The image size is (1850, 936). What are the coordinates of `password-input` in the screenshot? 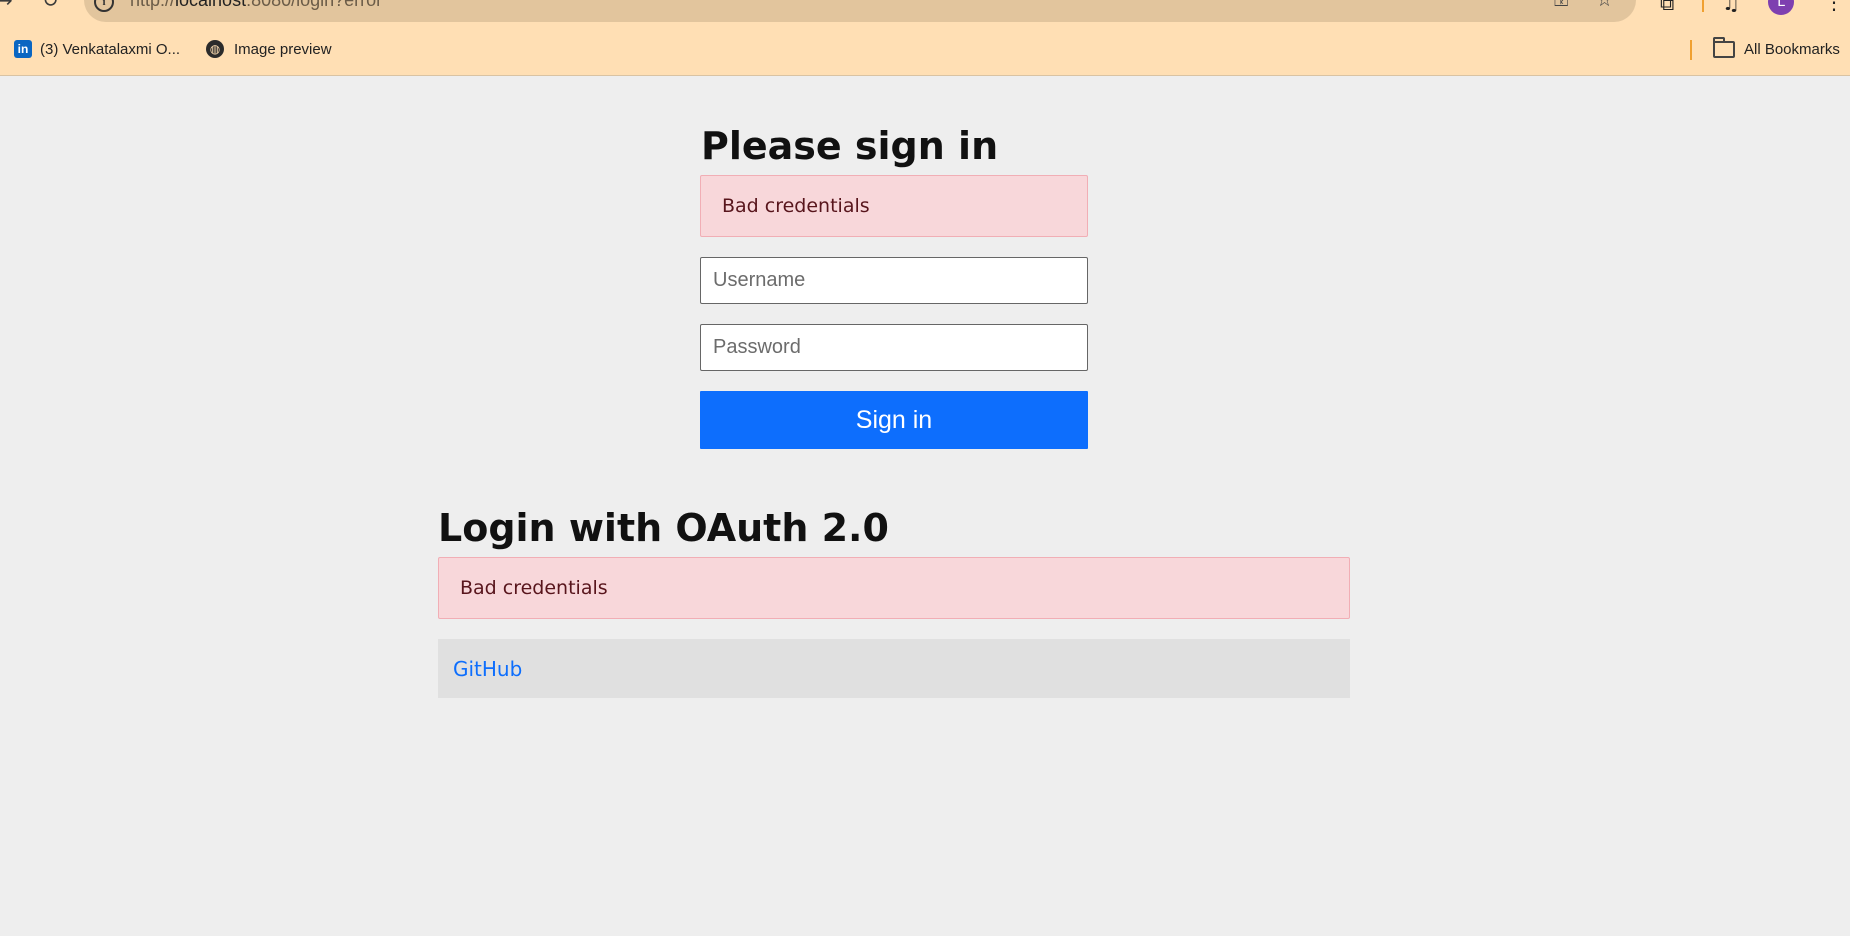 It's located at (894, 347).